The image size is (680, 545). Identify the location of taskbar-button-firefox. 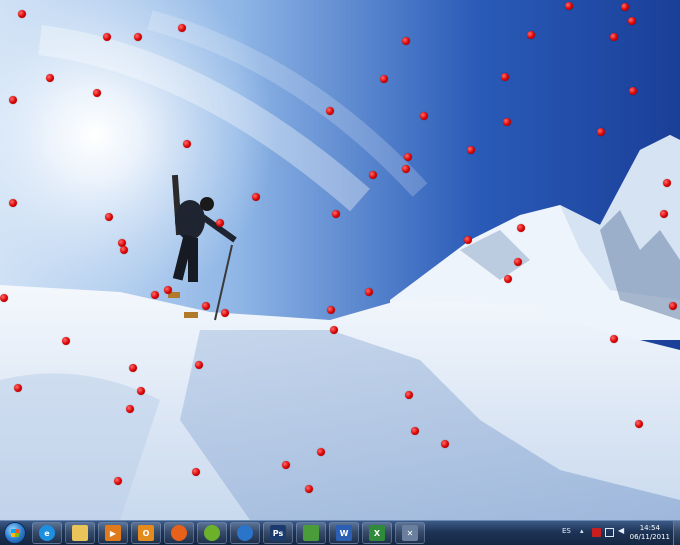
(179, 533).